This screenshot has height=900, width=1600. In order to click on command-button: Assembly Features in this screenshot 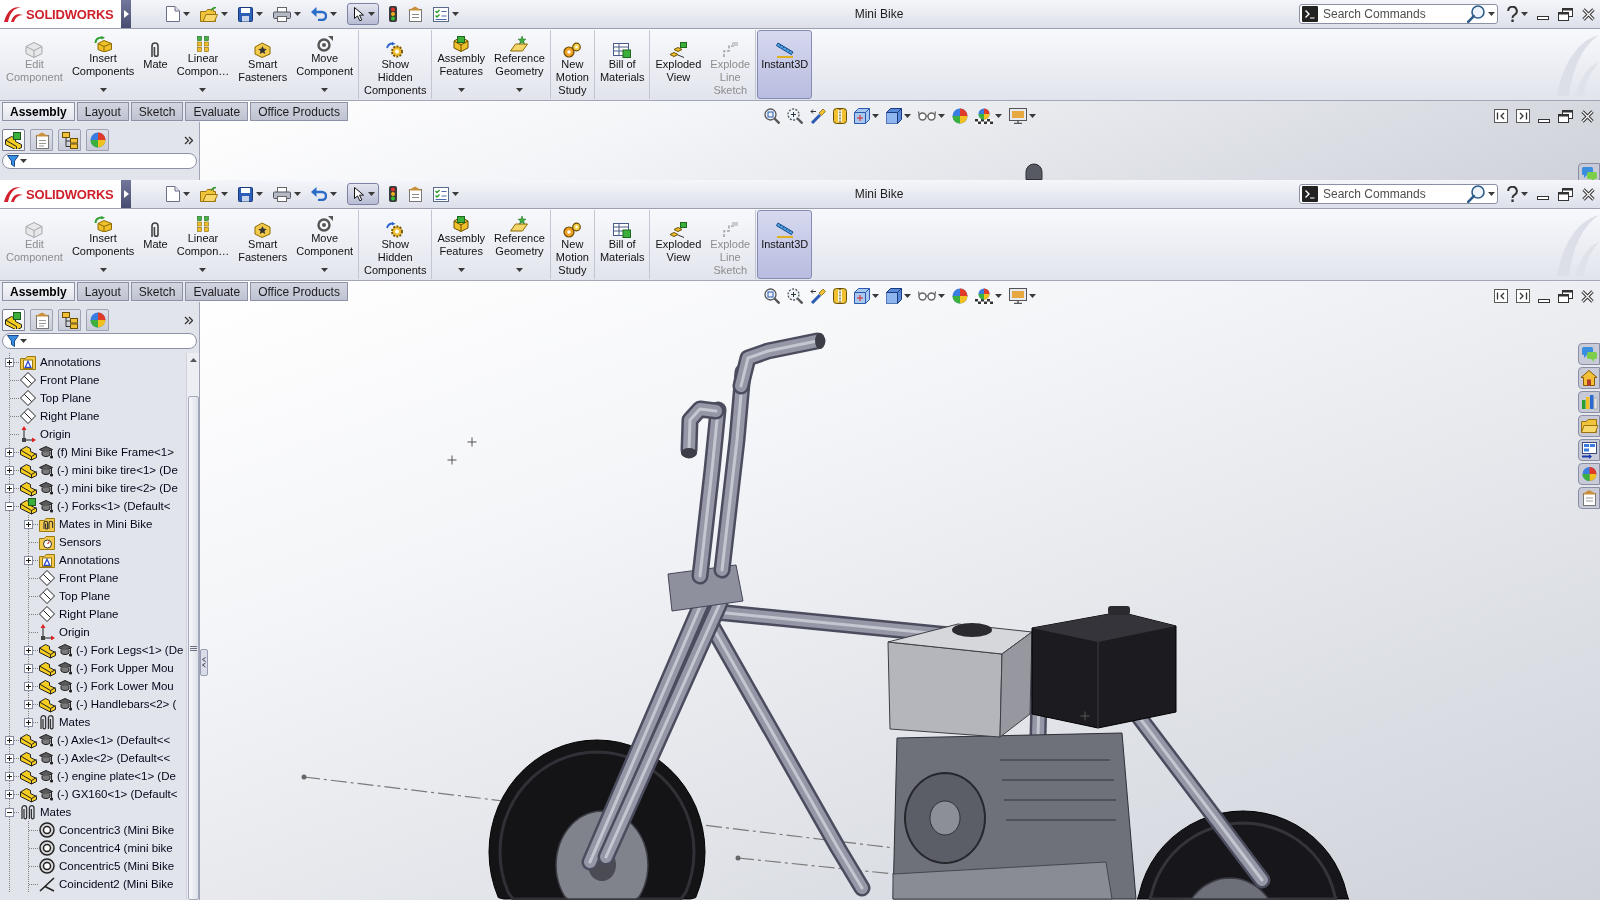, I will do `click(461, 244)`.